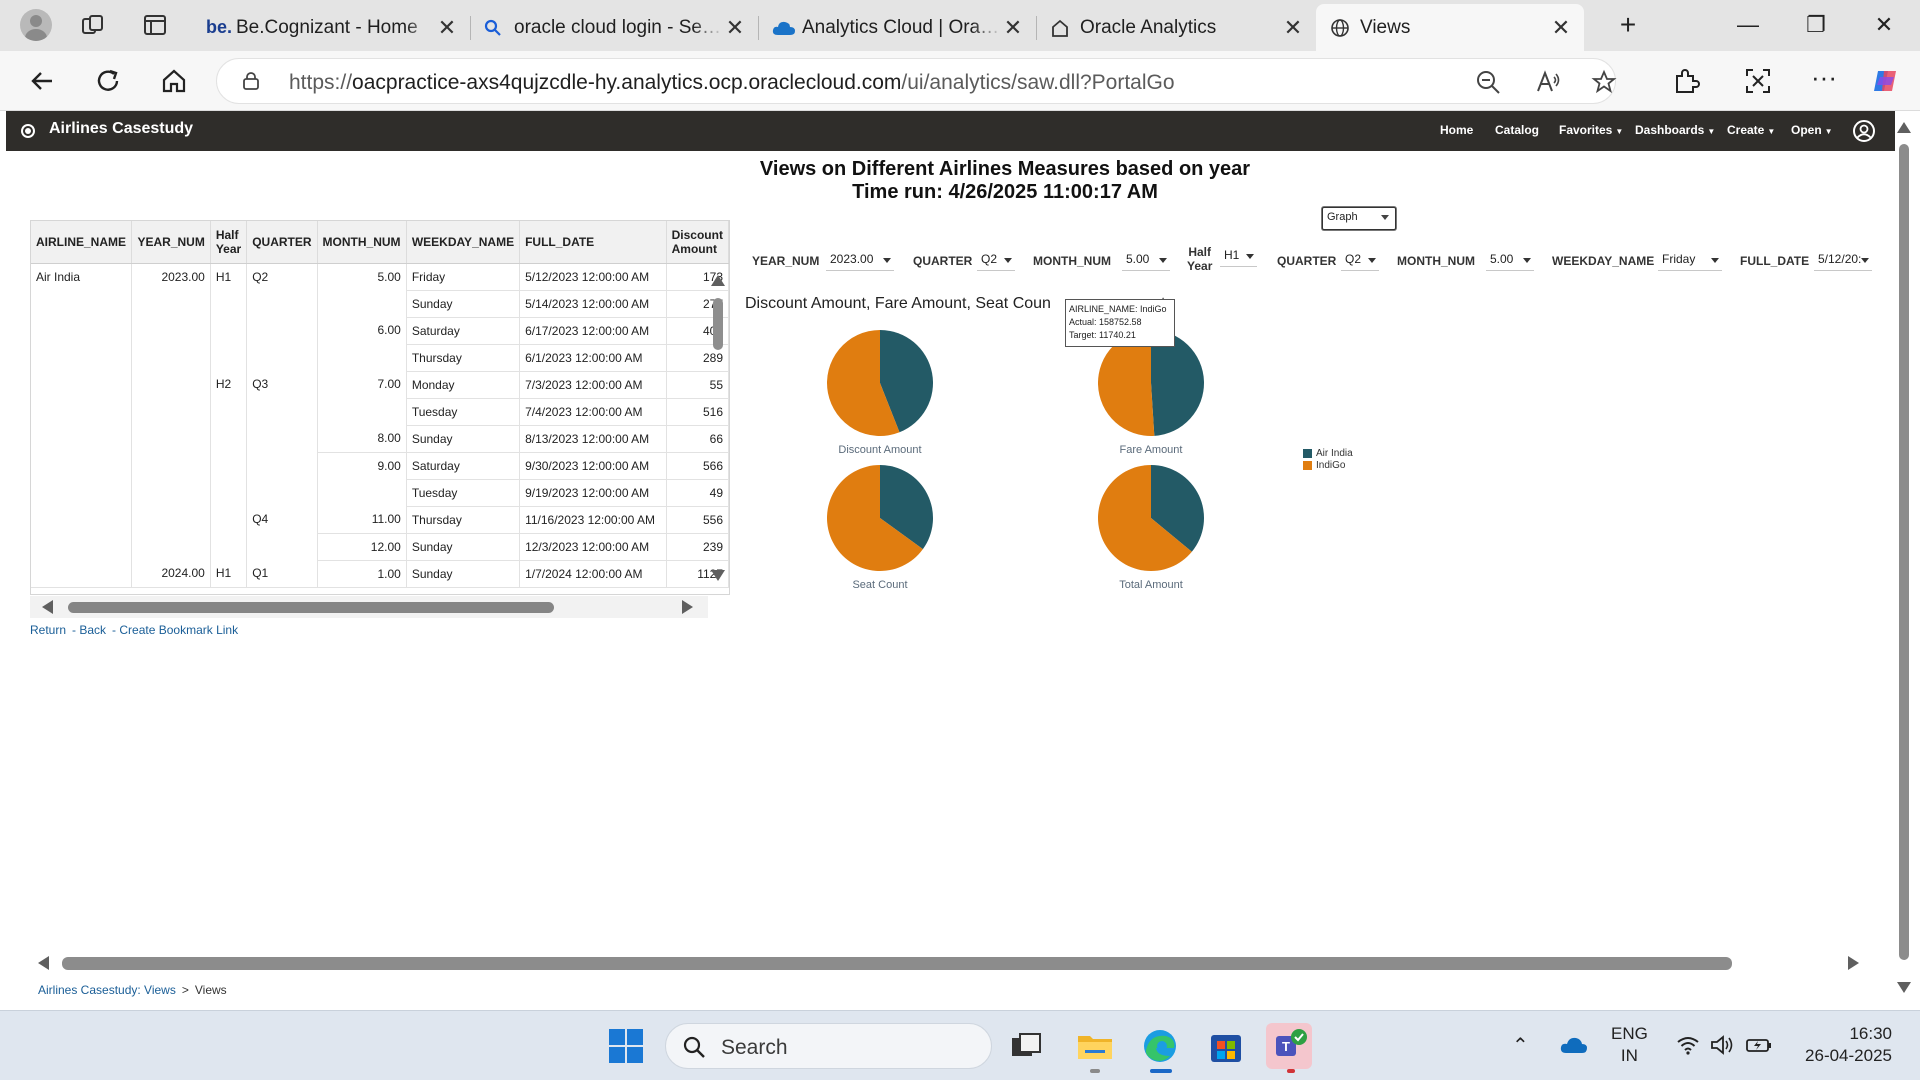 This screenshot has height=1080, width=1920. Describe the element at coordinates (171, 242) in the screenshot. I see `column-header-year-num: YEAR_NUM` at that location.